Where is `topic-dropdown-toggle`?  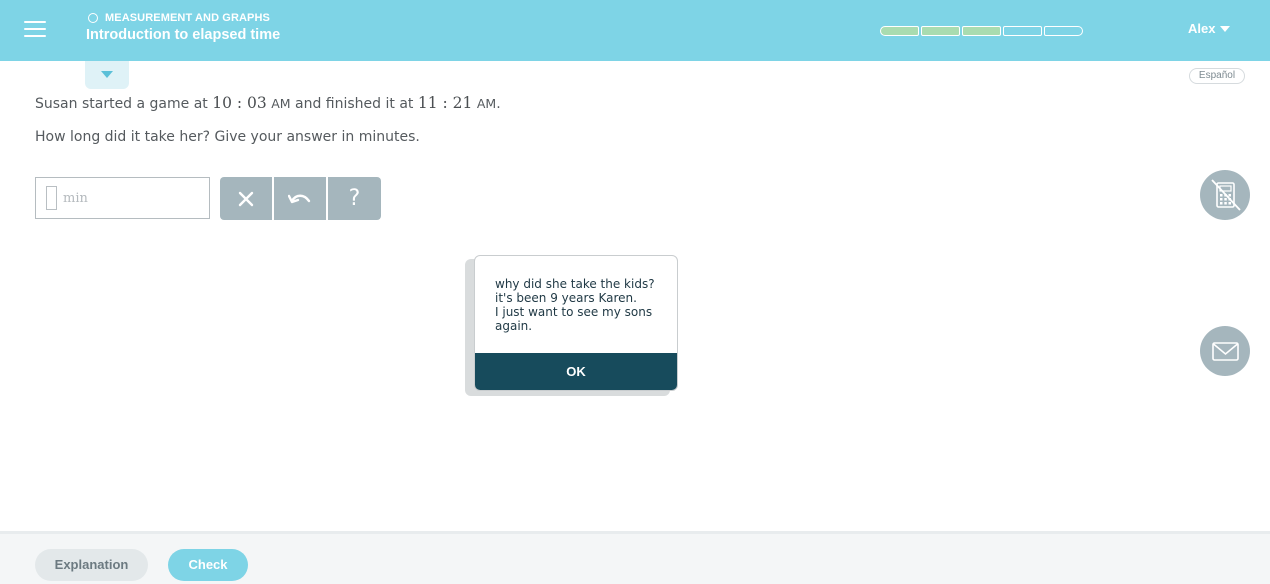
topic-dropdown-toggle is located at coordinates (107, 75).